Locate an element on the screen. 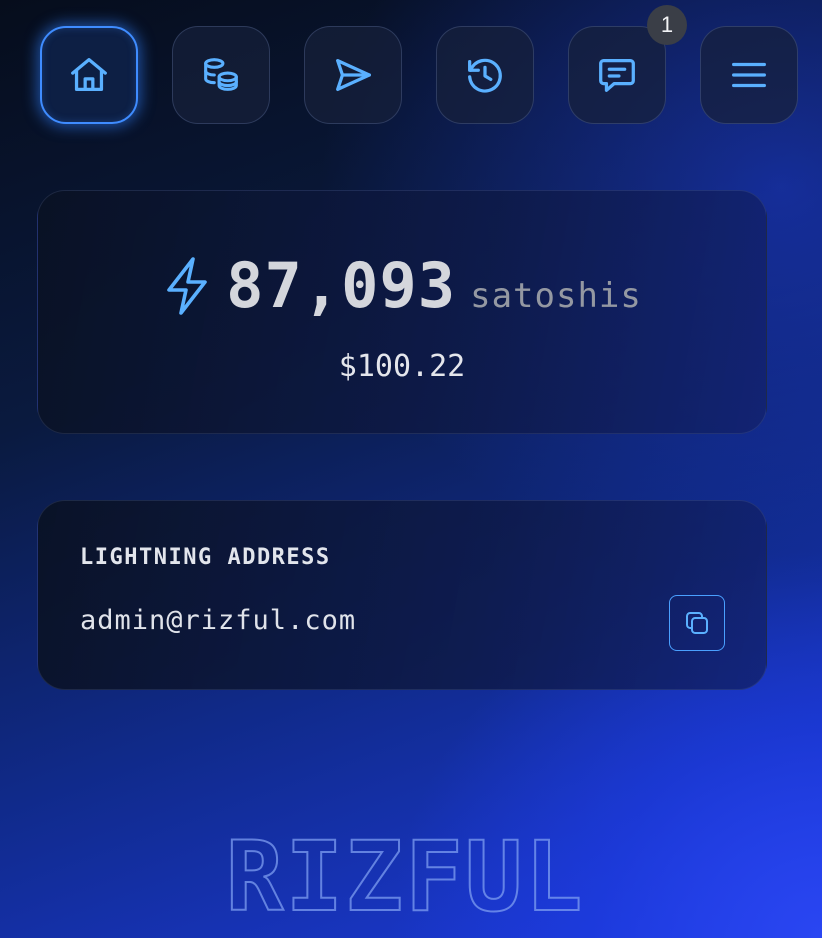 The height and width of the screenshot is (938, 822). nav-history-button is located at coordinates (485, 75).